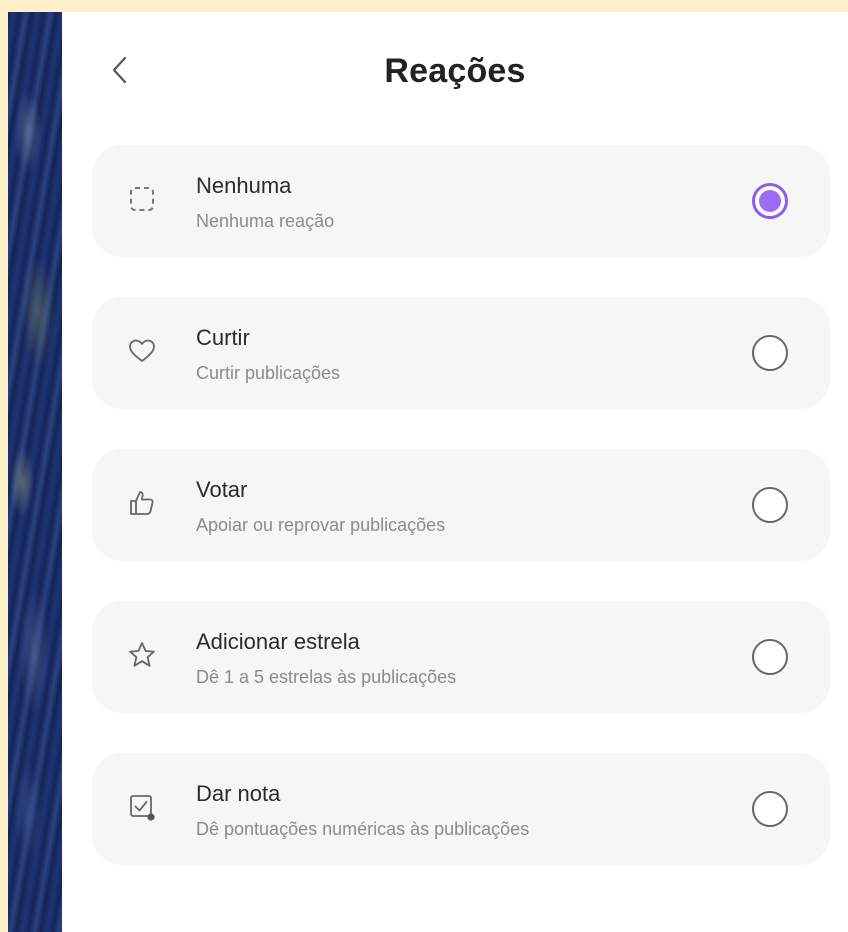  What do you see at coordinates (238, 793) in the screenshot?
I see `option-label: Dar nota` at bounding box center [238, 793].